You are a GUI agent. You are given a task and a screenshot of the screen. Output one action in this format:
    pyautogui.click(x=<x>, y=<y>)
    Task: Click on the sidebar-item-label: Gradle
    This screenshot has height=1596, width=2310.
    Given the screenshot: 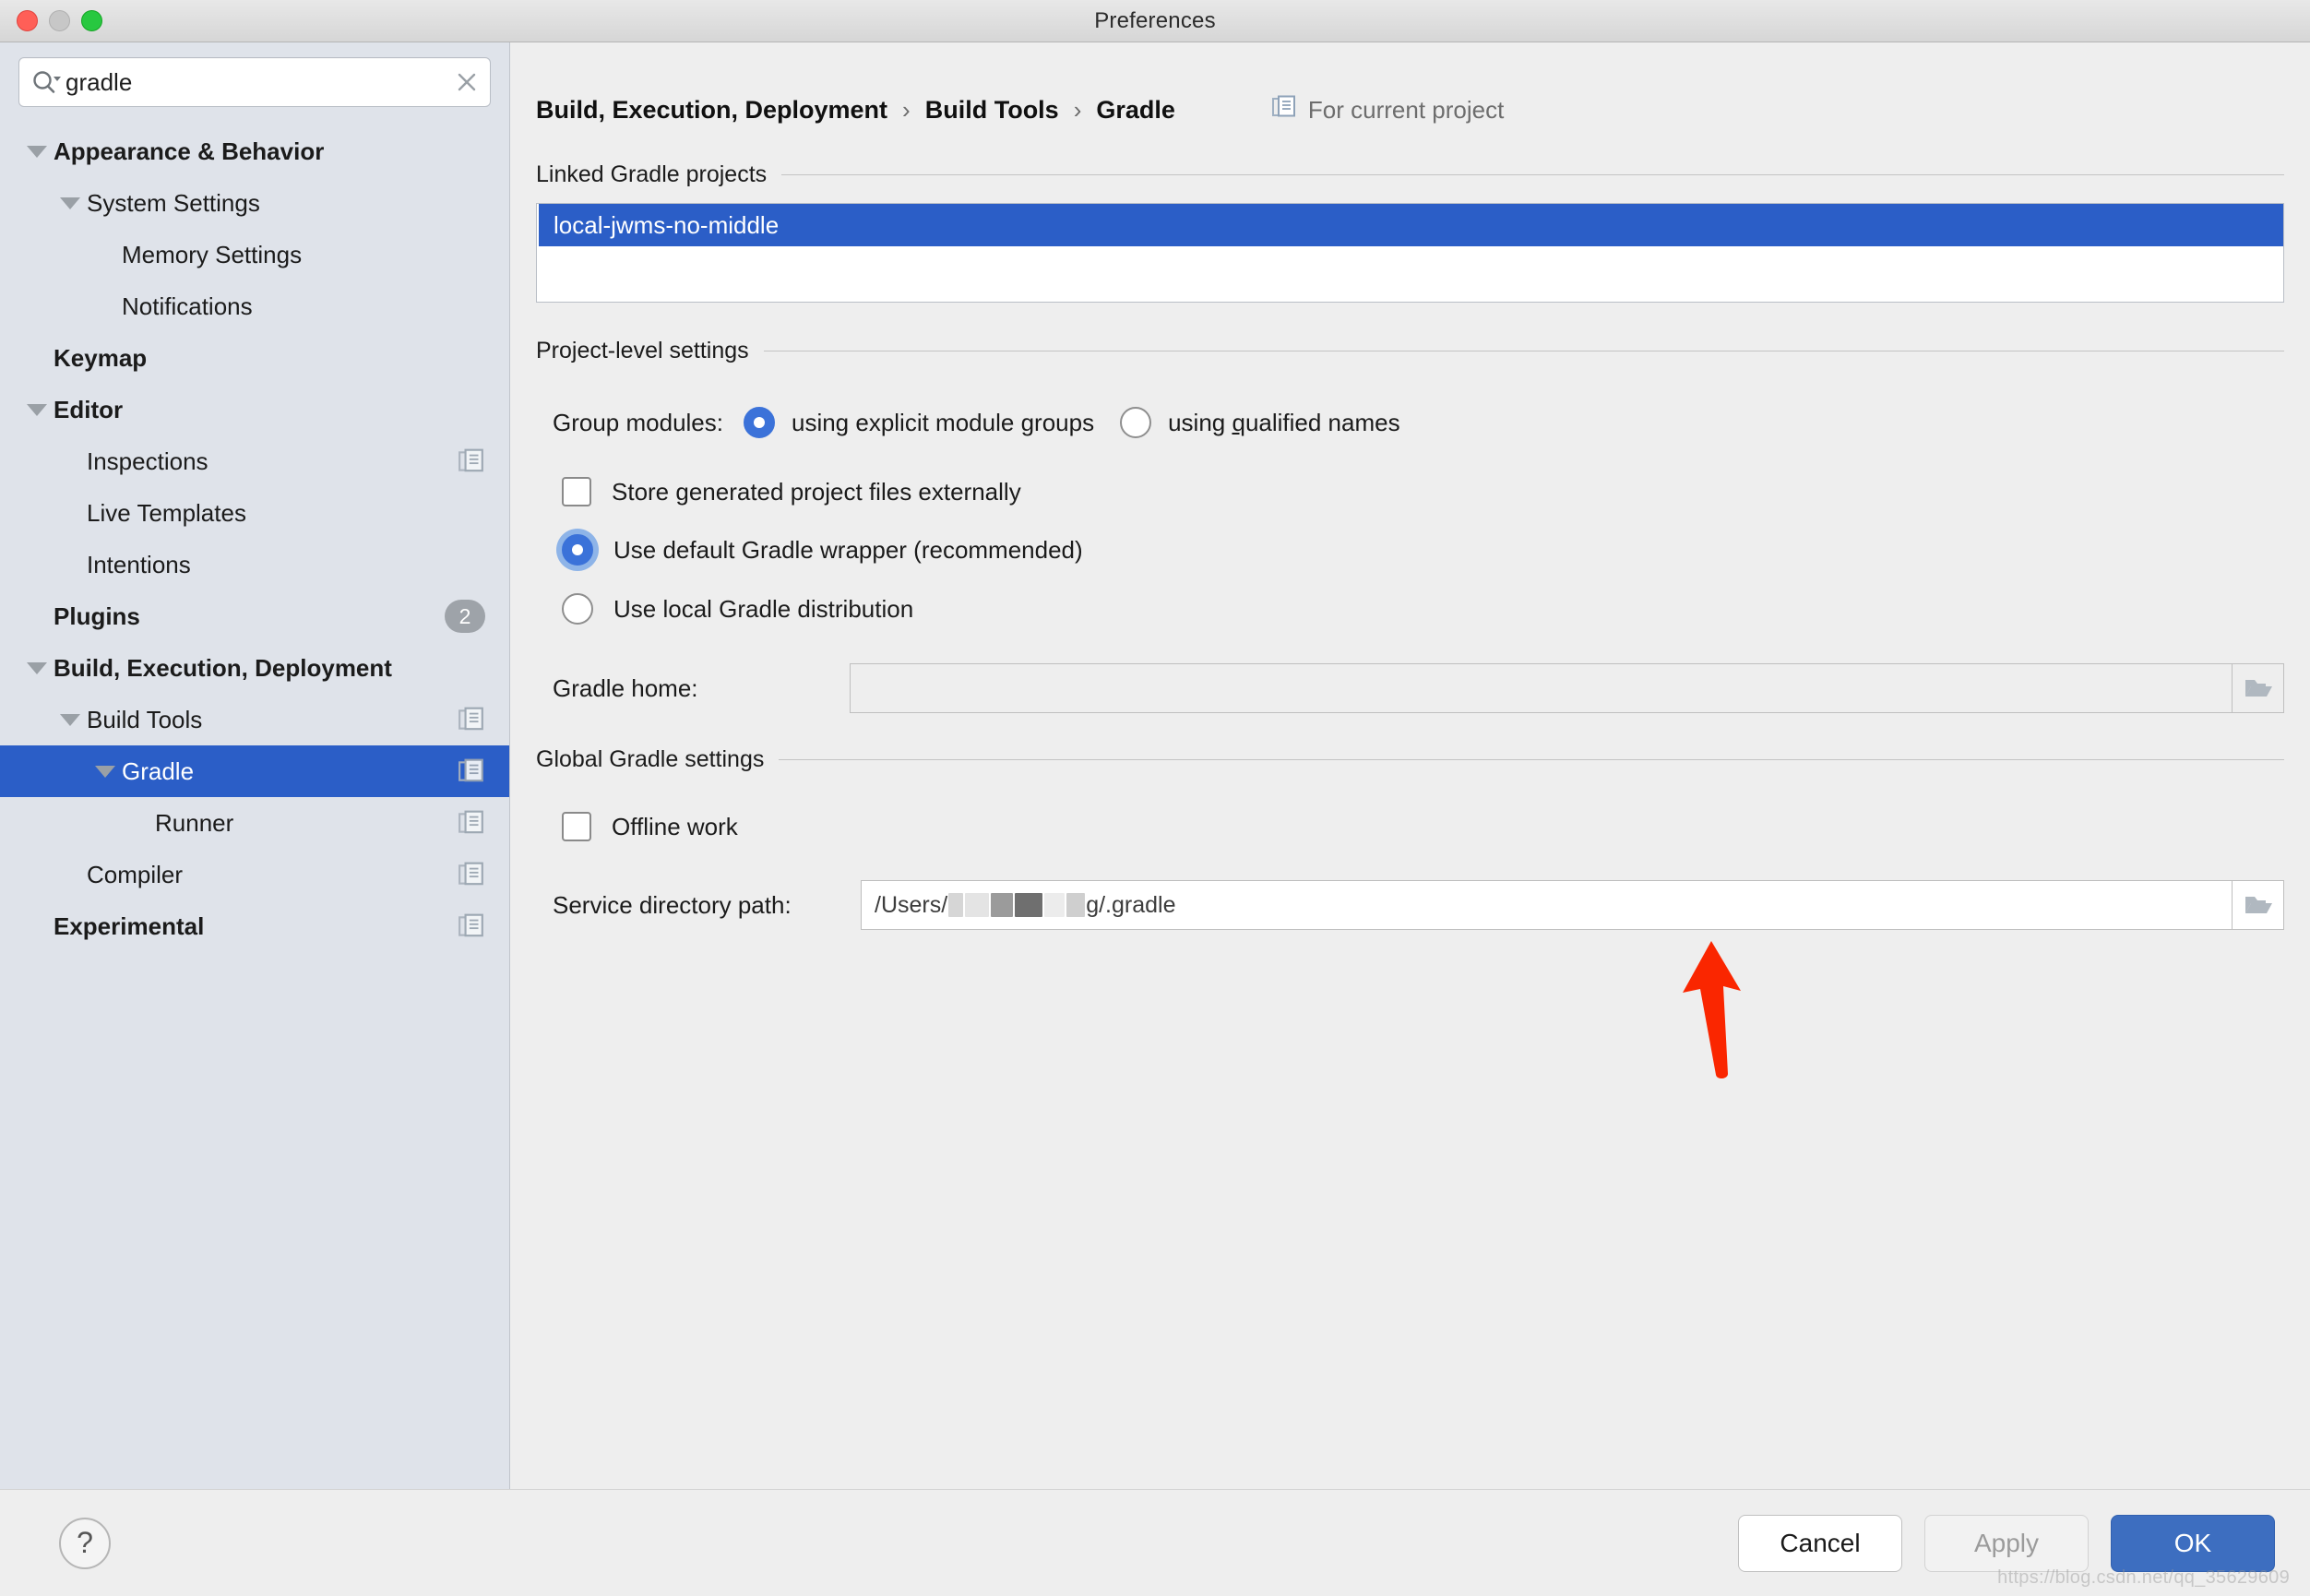 What is the action you would take?
    pyautogui.click(x=158, y=771)
    